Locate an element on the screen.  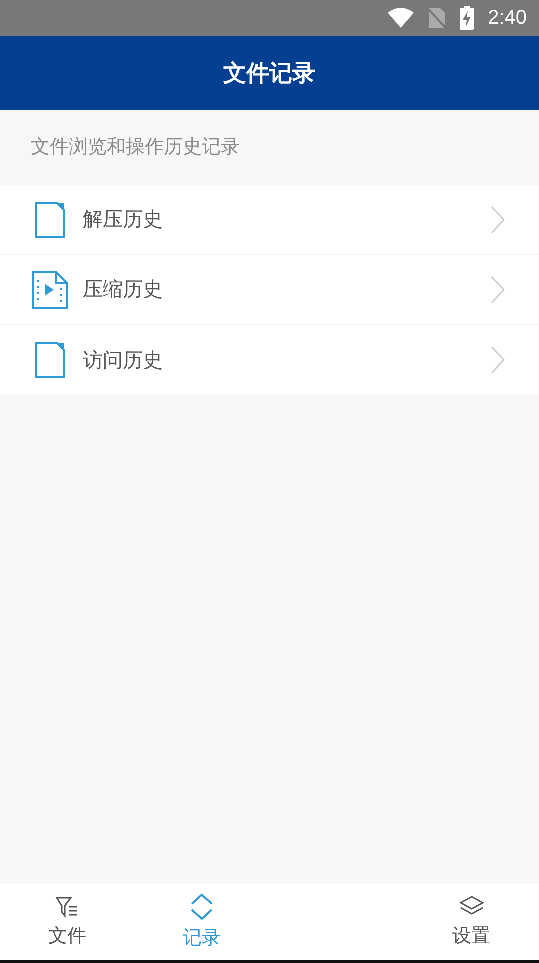
section-caption: 文件浏览和操作历史记录 is located at coordinates (135, 147).